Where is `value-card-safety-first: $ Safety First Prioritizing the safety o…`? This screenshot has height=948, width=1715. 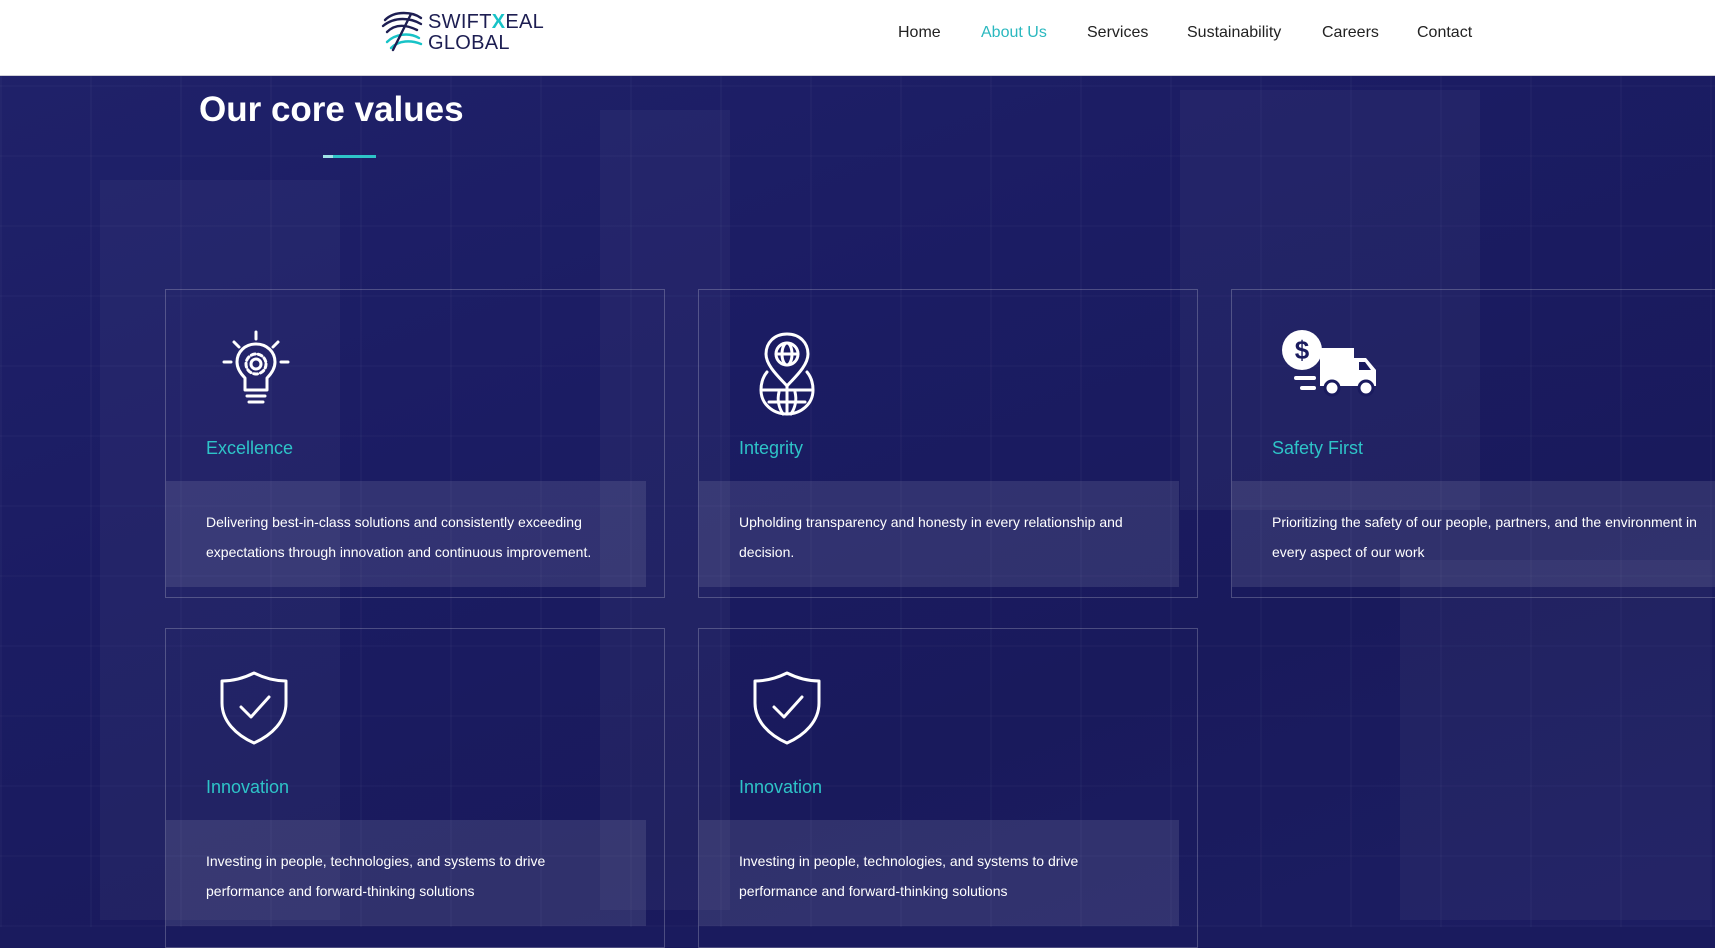 value-card-safety-first: $ Safety First Prioritizing the safety o… is located at coordinates (1473, 443).